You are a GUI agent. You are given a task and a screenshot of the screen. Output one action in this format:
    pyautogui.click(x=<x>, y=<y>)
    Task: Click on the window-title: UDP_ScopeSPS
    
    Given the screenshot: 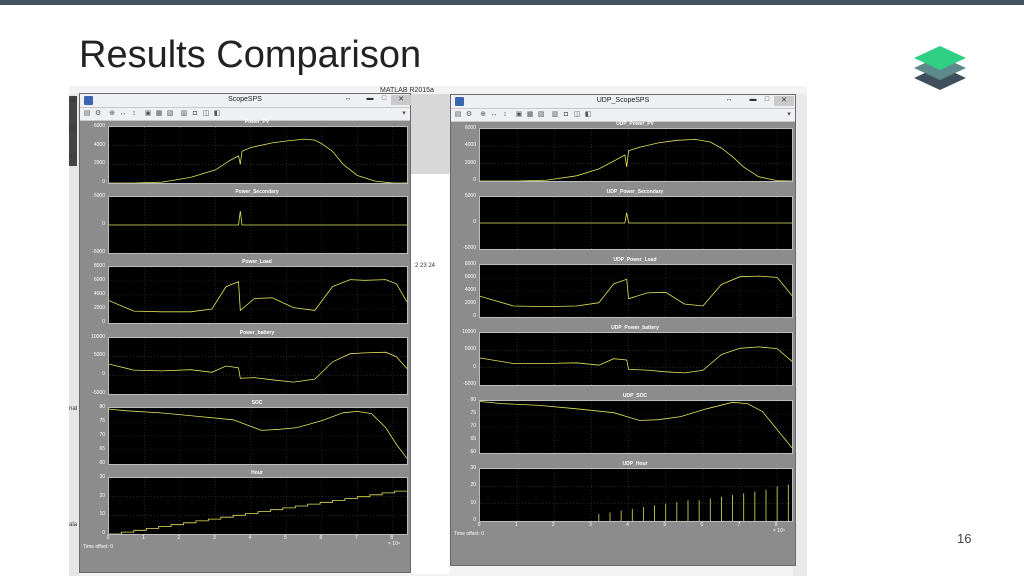 What is the action you would take?
    pyautogui.click(x=623, y=100)
    